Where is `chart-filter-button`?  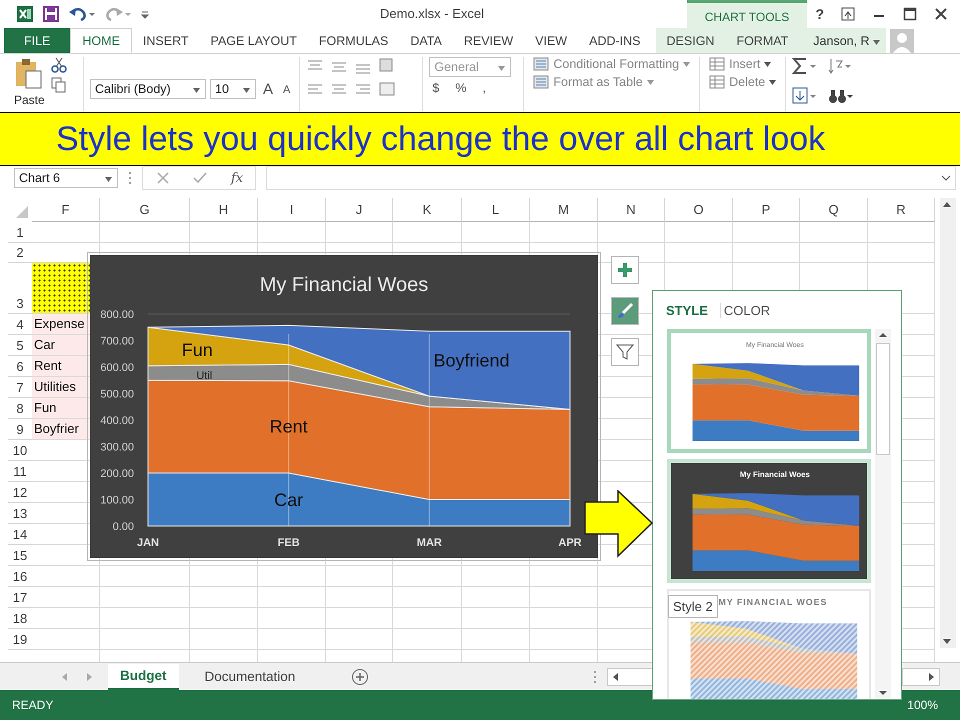 chart-filter-button is located at coordinates (625, 352).